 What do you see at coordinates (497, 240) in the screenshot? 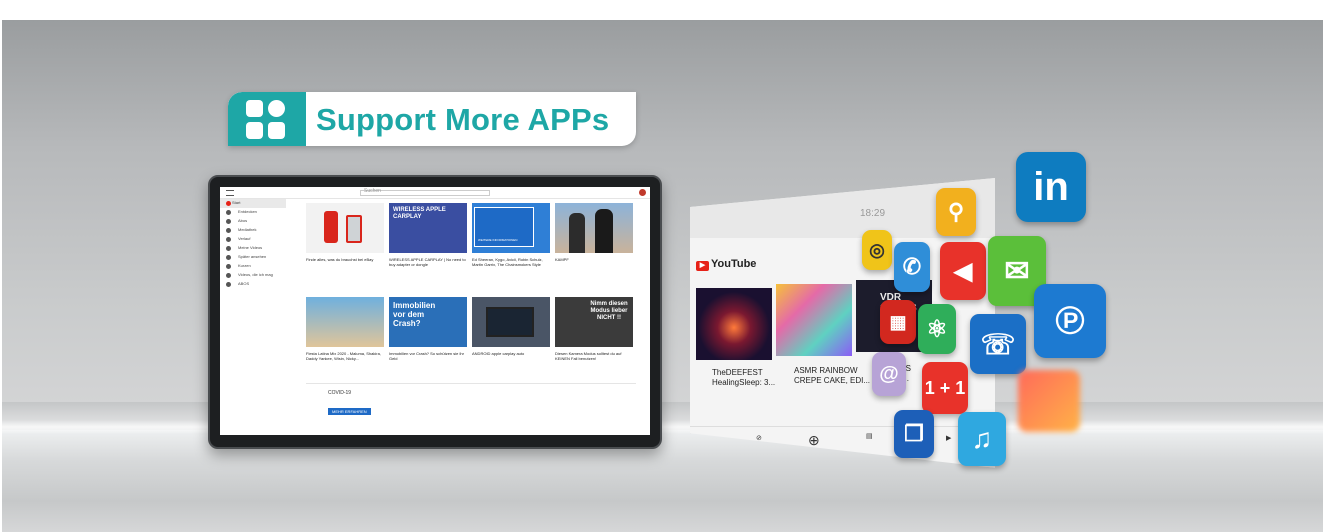
I see `popup-link: WEITERE INFORMATIONEN` at bounding box center [497, 240].